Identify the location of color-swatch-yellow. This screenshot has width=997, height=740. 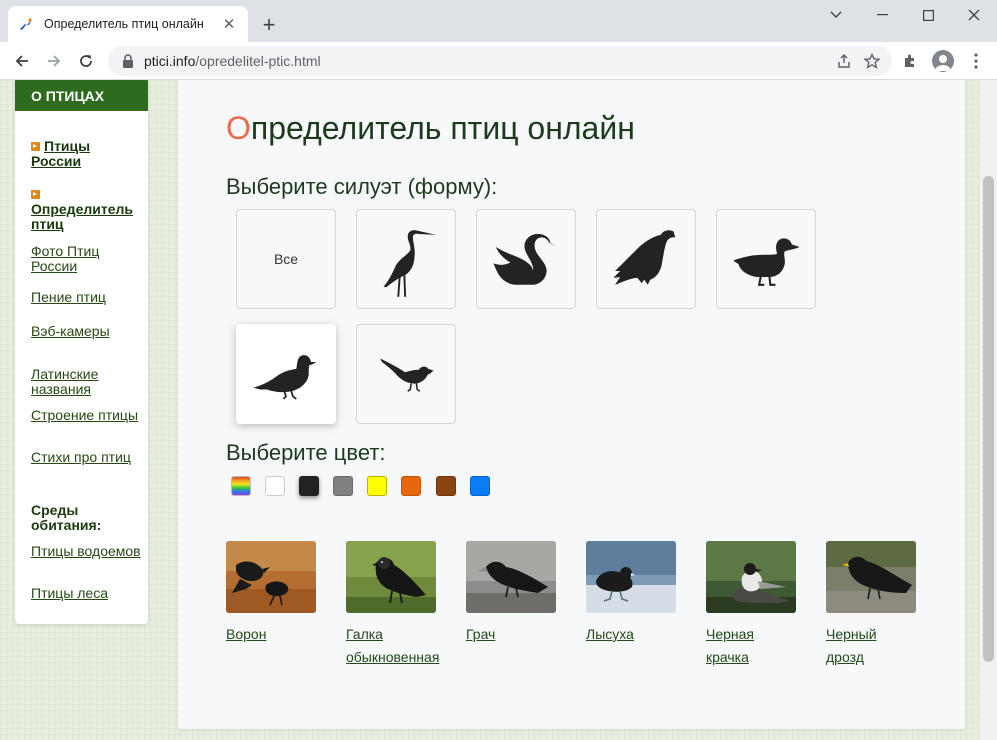
(377, 486).